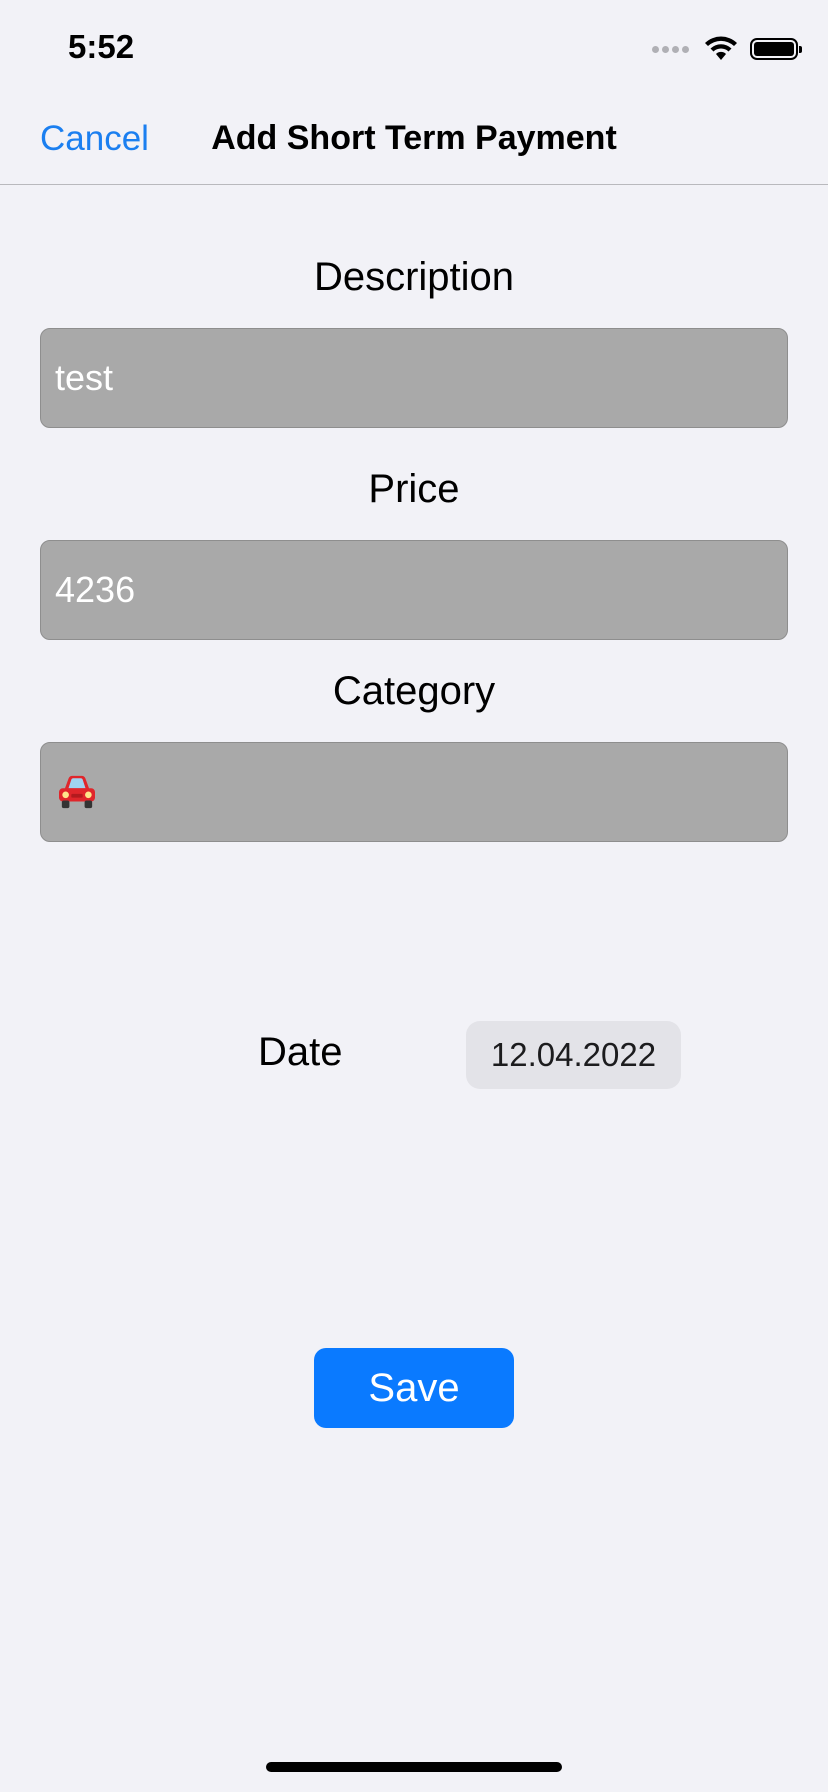  Describe the element at coordinates (414, 1767) in the screenshot. I see `home-indicator` at that location.